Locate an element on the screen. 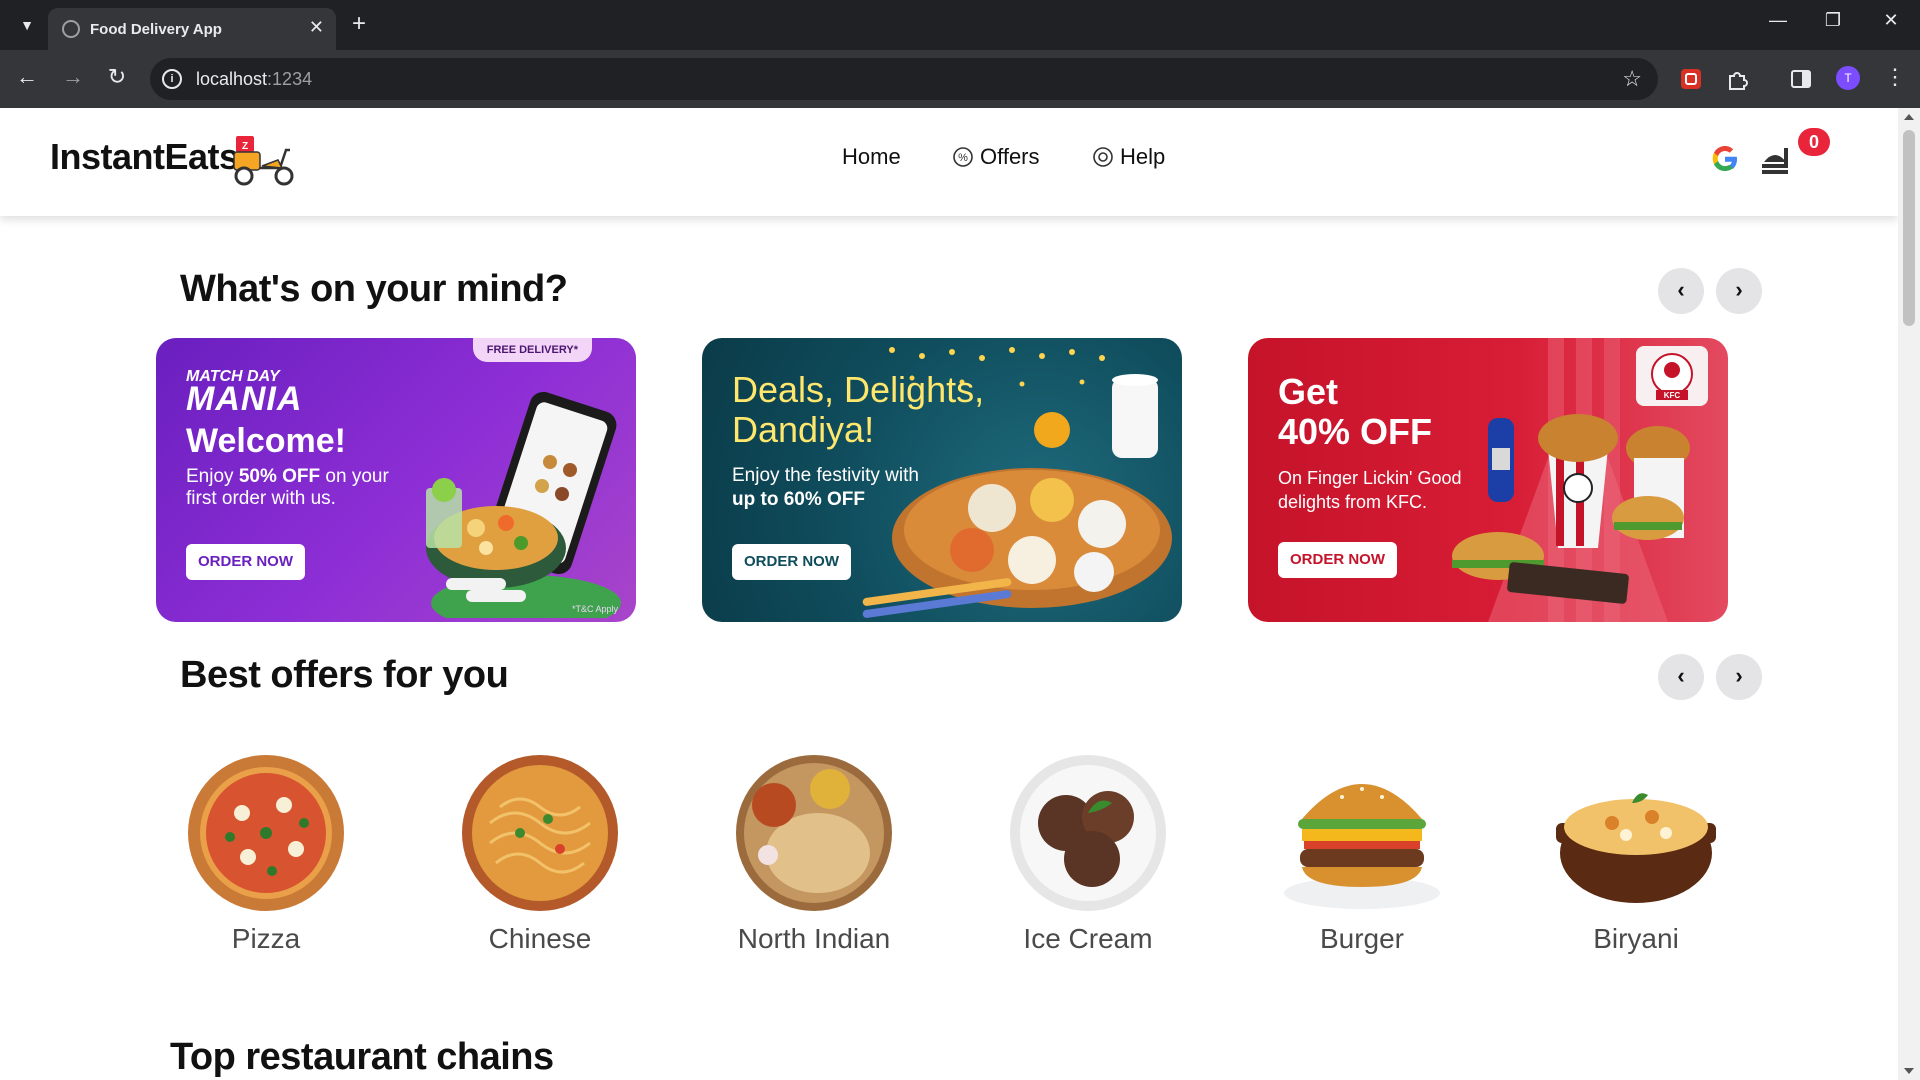 Image resolution: width=1920 pixels, height=1080 pixels. category-pizza: Pizza is located at coordinates (266, 863).